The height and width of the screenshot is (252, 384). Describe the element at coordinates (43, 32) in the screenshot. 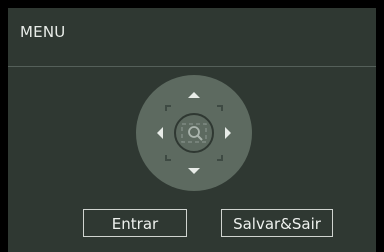

I see `menu-title: MENU` at that location.